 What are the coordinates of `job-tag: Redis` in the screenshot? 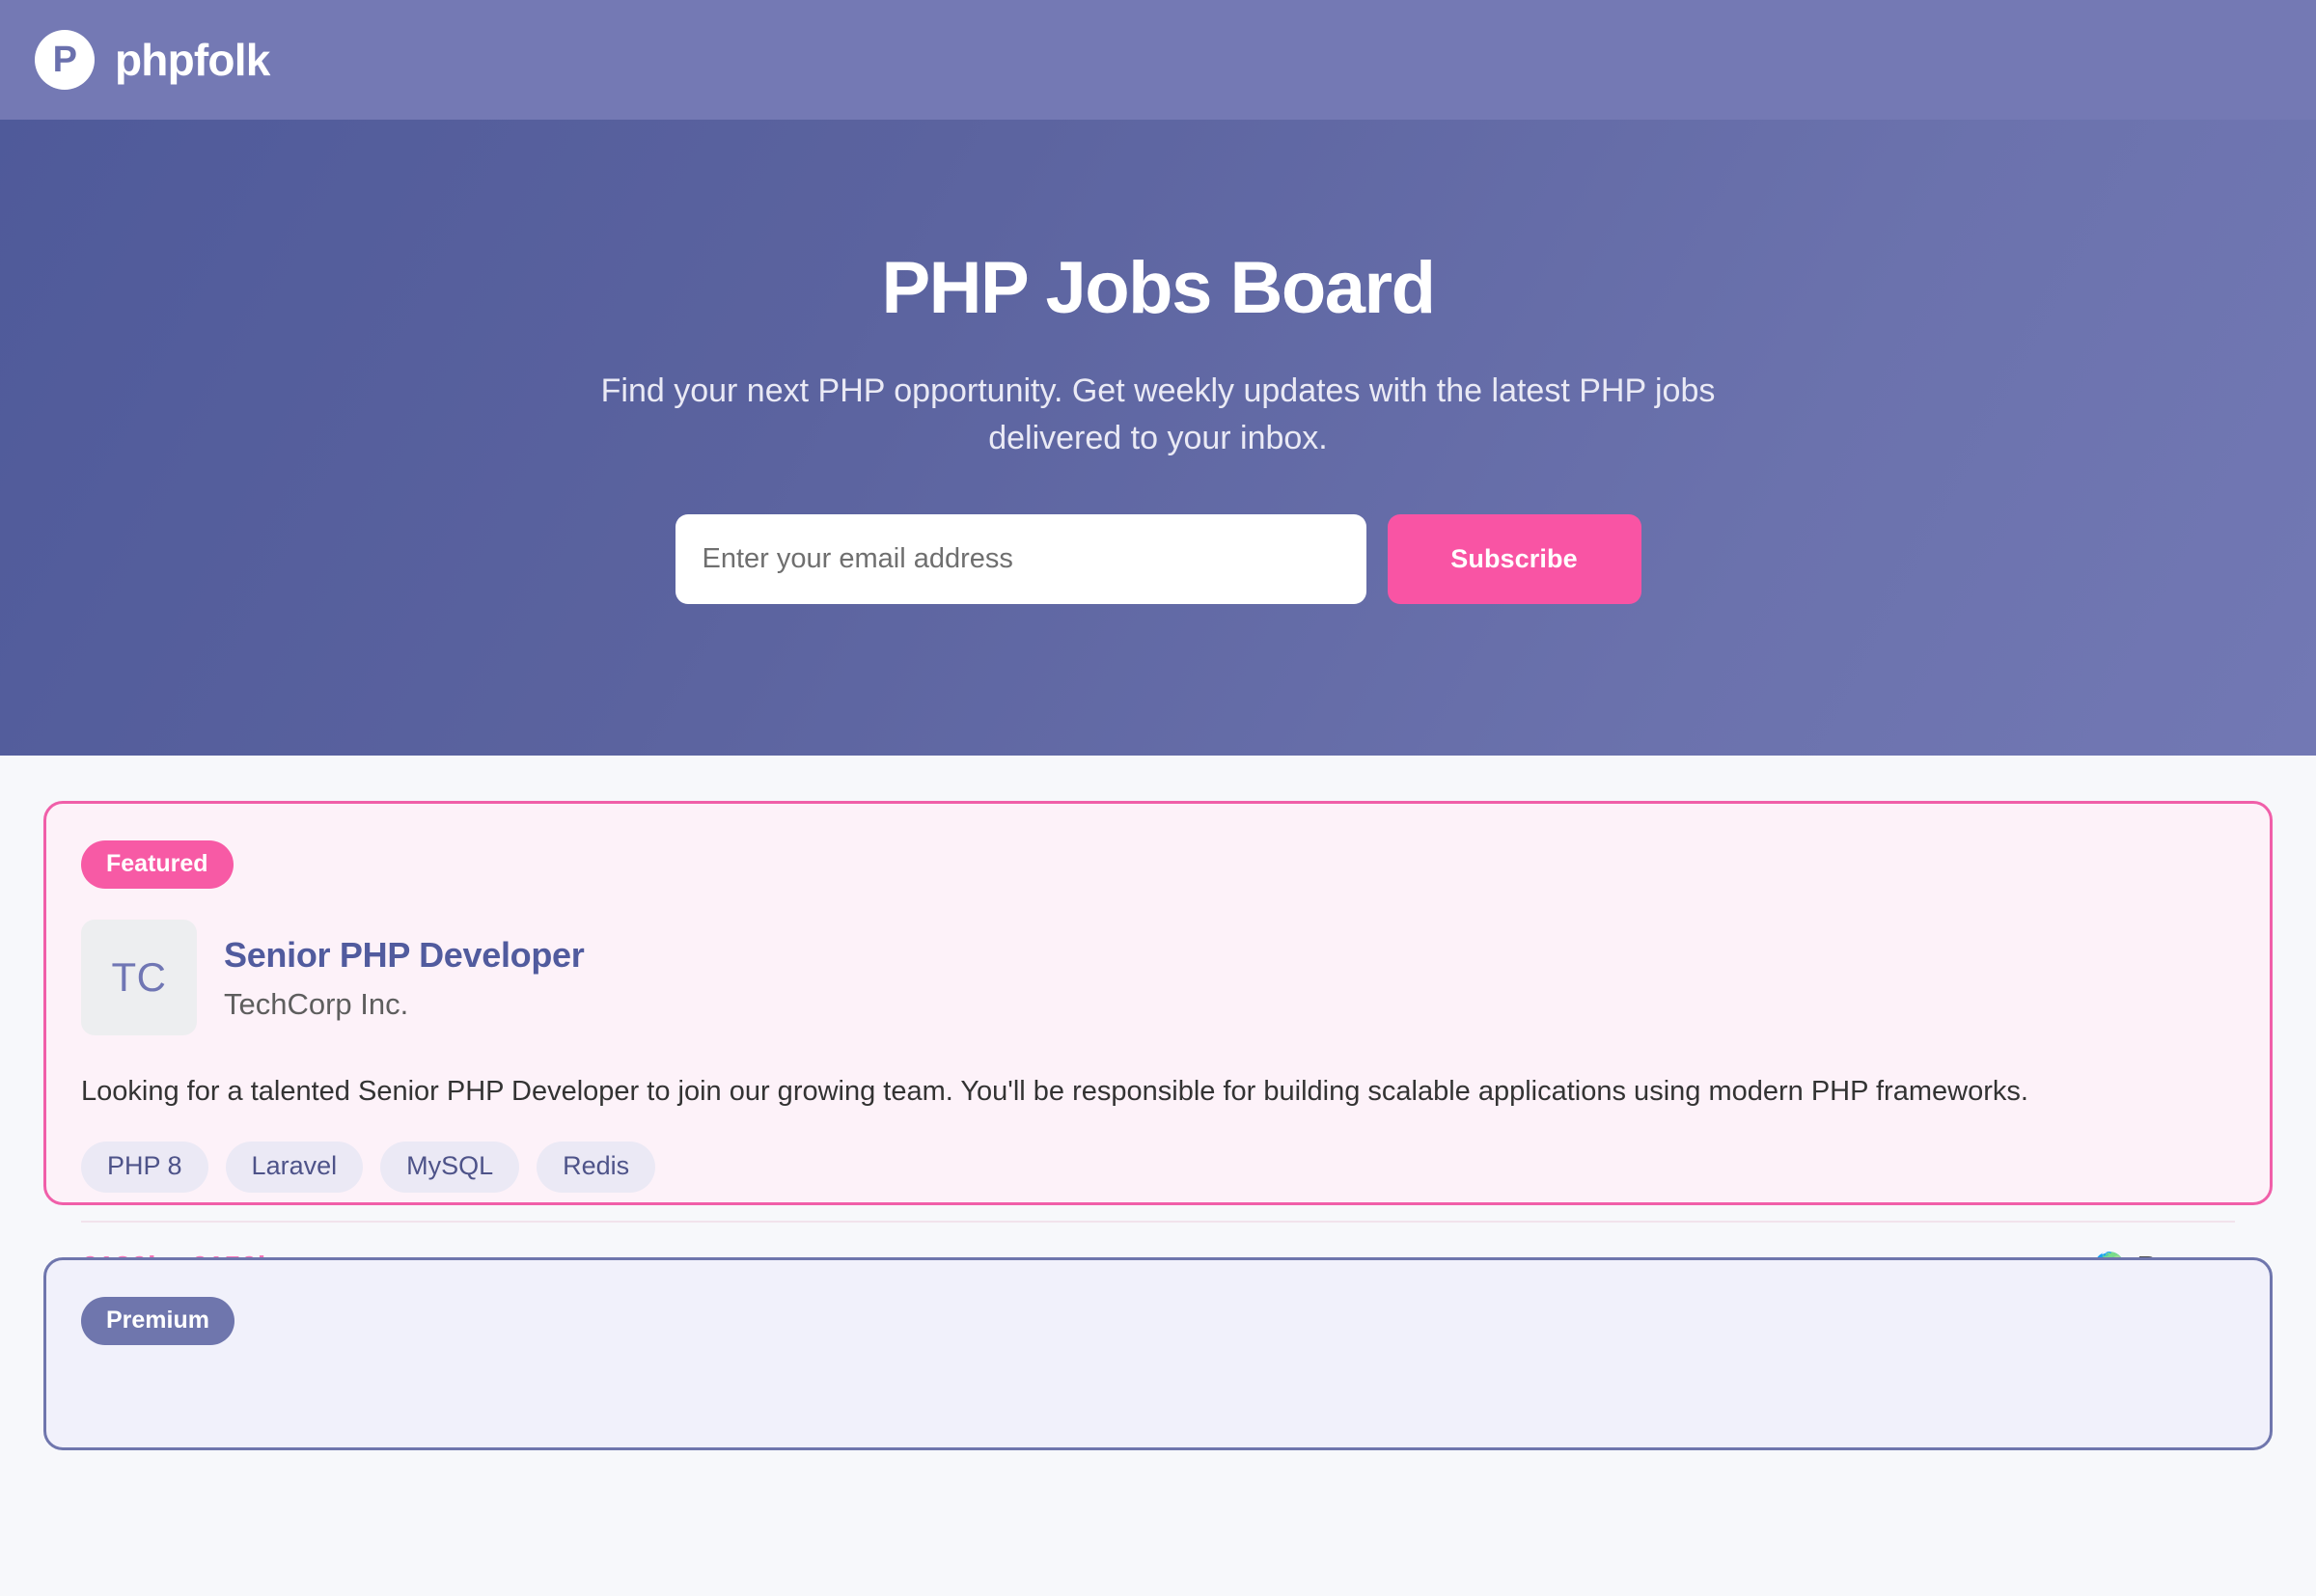 It's located at (596, 1168).